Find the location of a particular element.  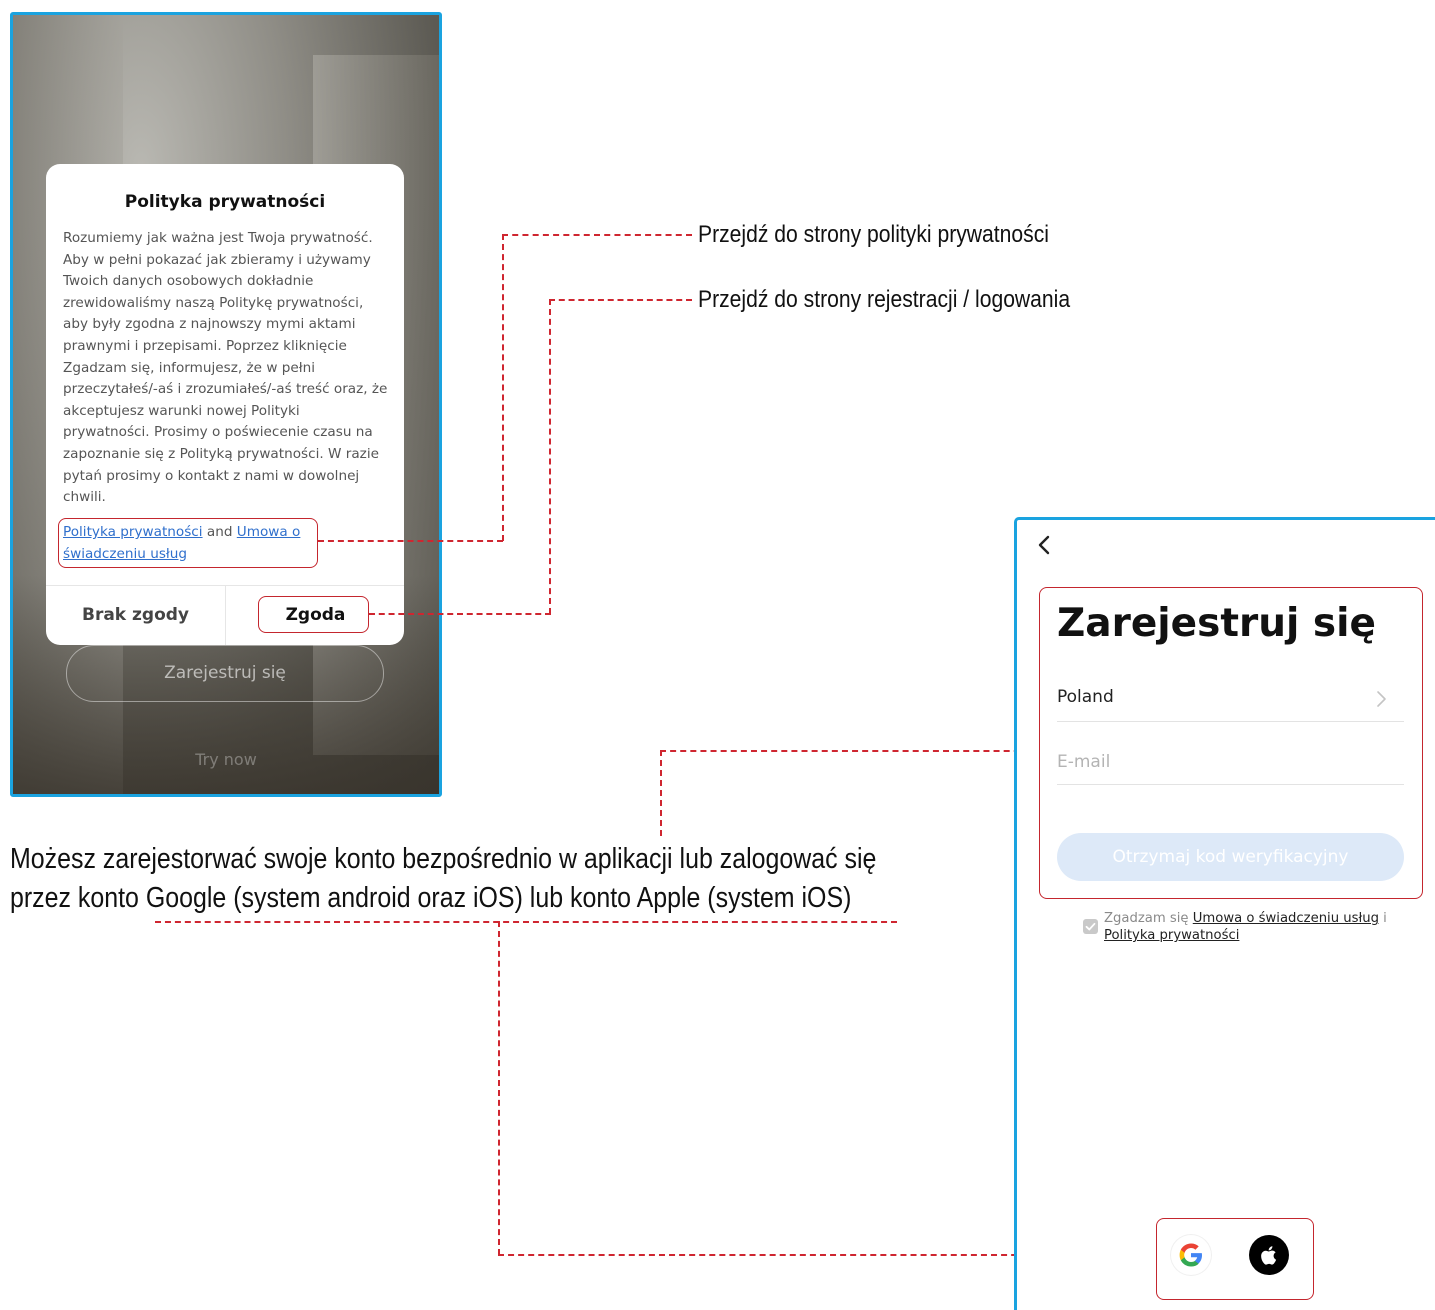

decline-button: Brak zgody is located at coordinates (135, 615).